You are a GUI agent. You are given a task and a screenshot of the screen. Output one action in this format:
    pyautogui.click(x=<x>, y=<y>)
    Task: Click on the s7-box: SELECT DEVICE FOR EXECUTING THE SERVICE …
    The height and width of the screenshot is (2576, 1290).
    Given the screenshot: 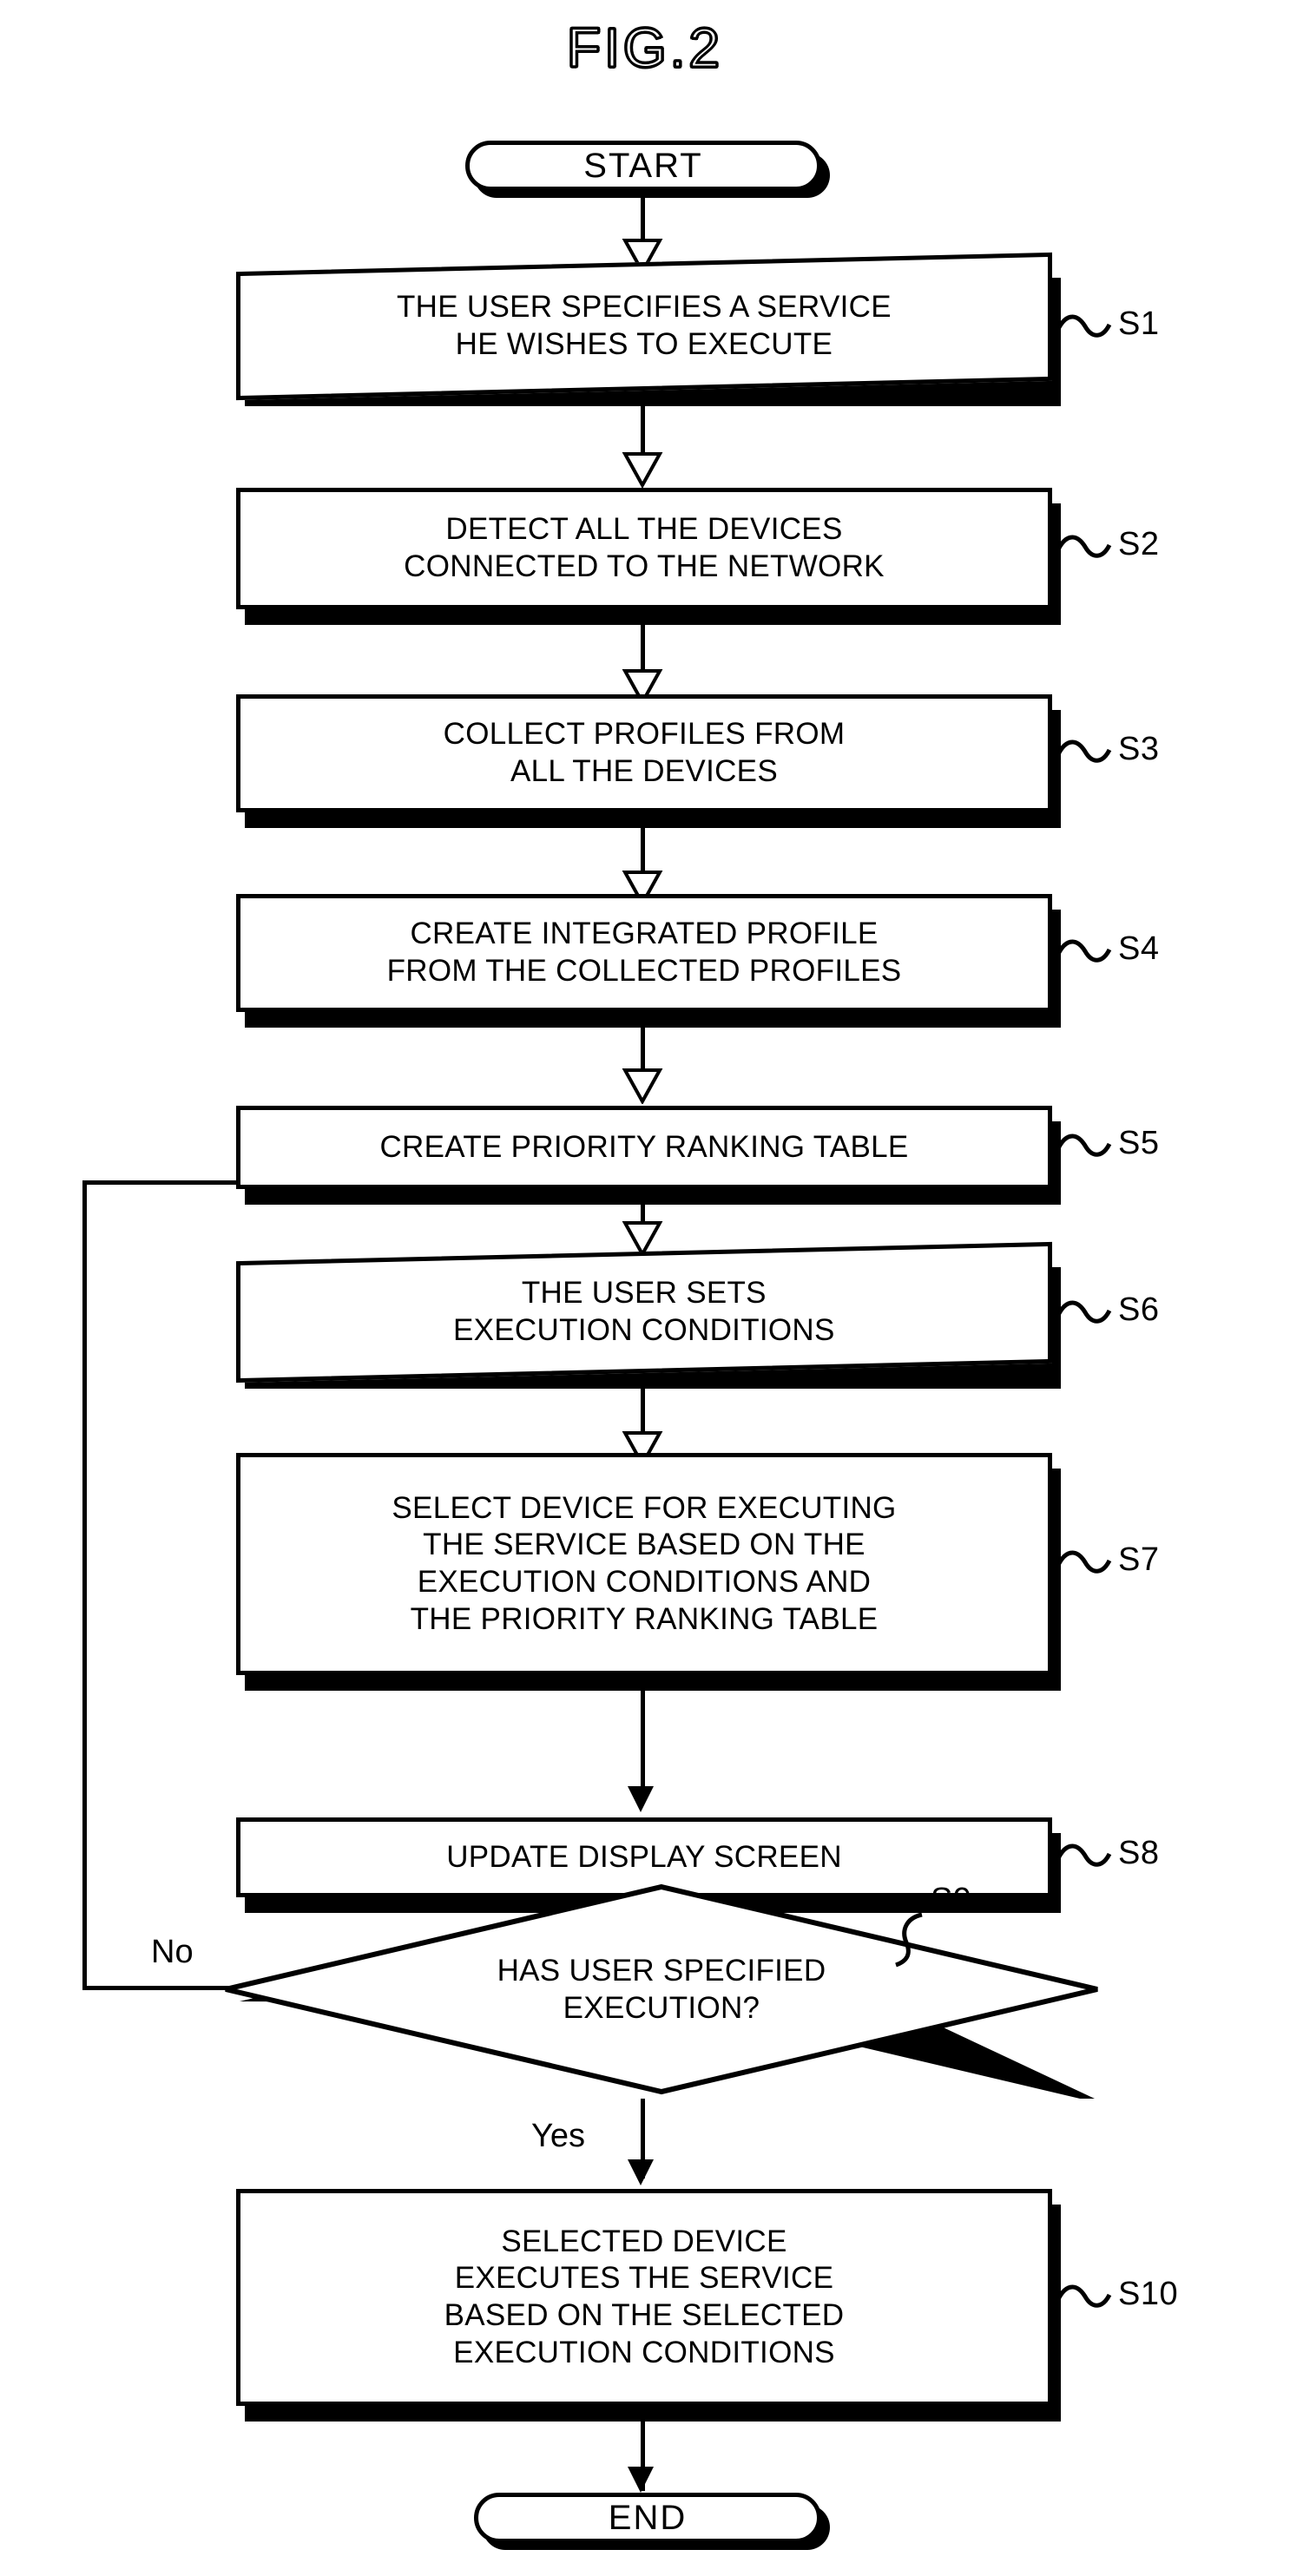 What is the action you would take?
    pyautogui.click(x=644, y=1564)
    